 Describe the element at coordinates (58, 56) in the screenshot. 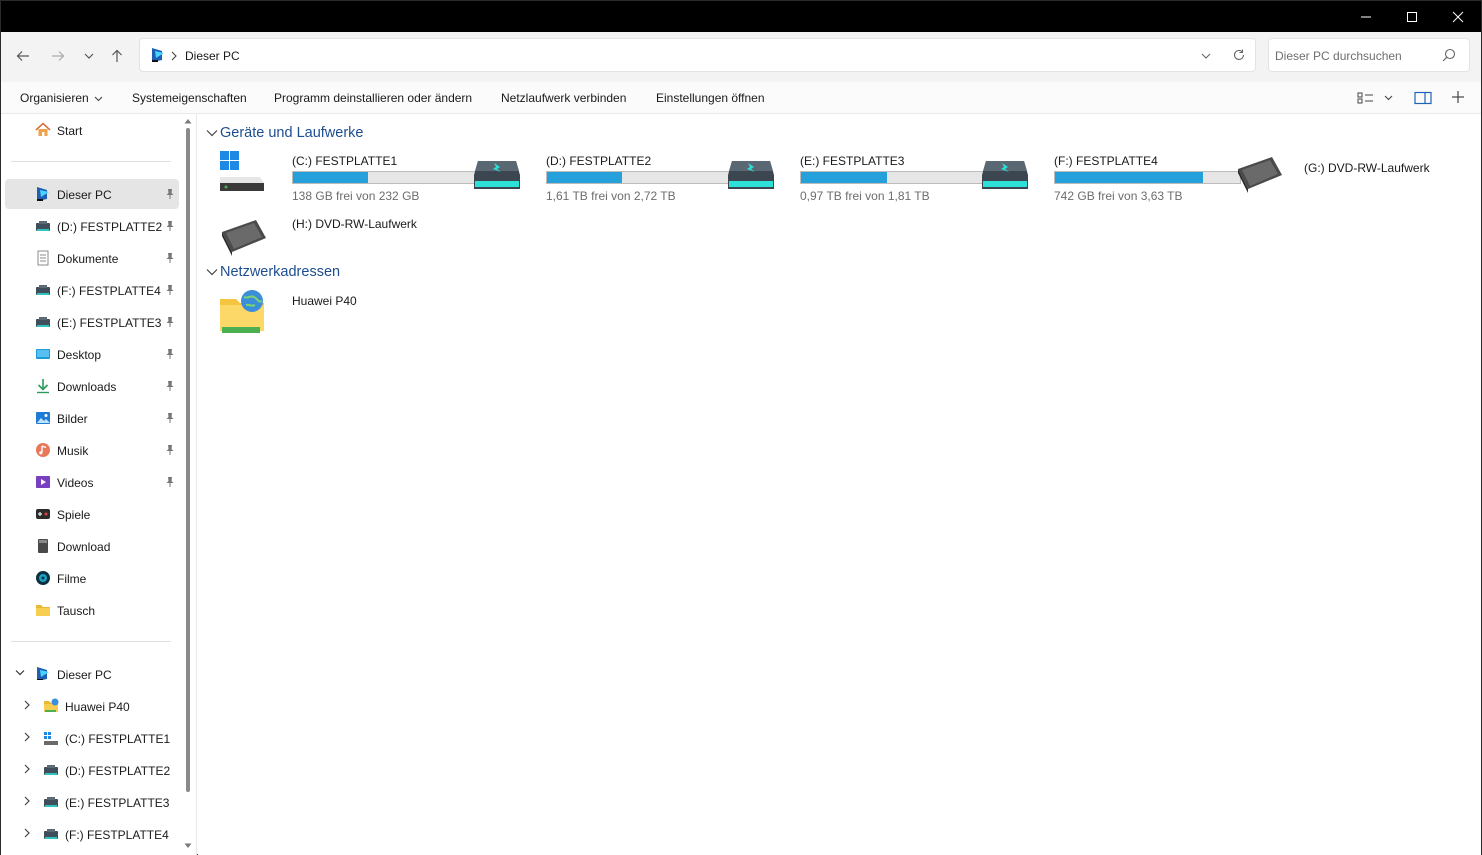

I see `forward-button` at that location.